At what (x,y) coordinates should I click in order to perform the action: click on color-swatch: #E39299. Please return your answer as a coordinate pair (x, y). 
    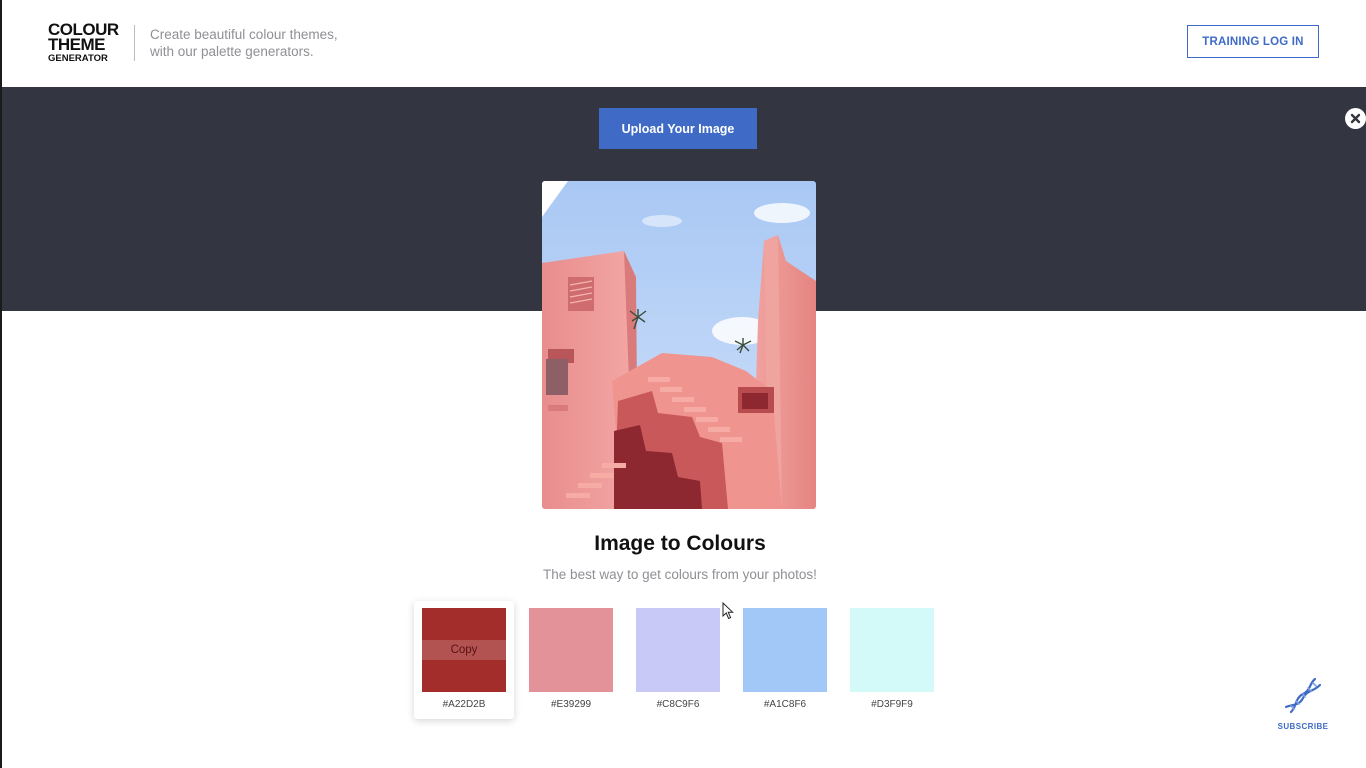
    Looking at the image, I should click on (571, 660).